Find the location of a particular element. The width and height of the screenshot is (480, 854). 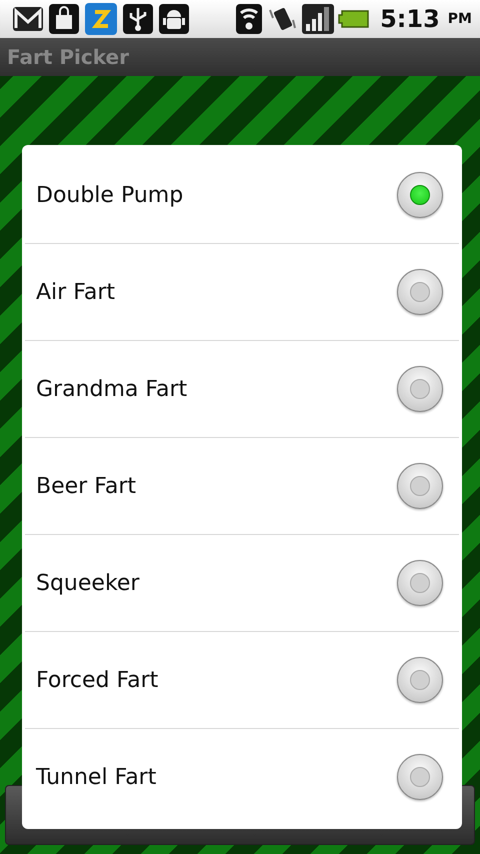

option-item: Forced Fart is located at coordinates (242, 680).